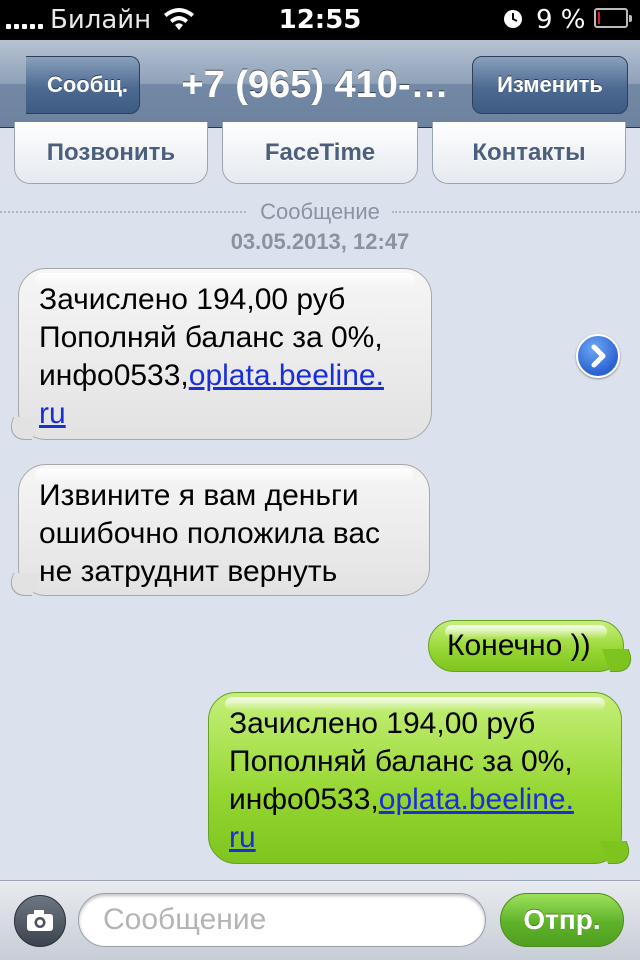 The image size is (640, 960). Describe the element at coordinates (320, 153) in the screenshot. I see `facetime-button: FaceTime` at that location.